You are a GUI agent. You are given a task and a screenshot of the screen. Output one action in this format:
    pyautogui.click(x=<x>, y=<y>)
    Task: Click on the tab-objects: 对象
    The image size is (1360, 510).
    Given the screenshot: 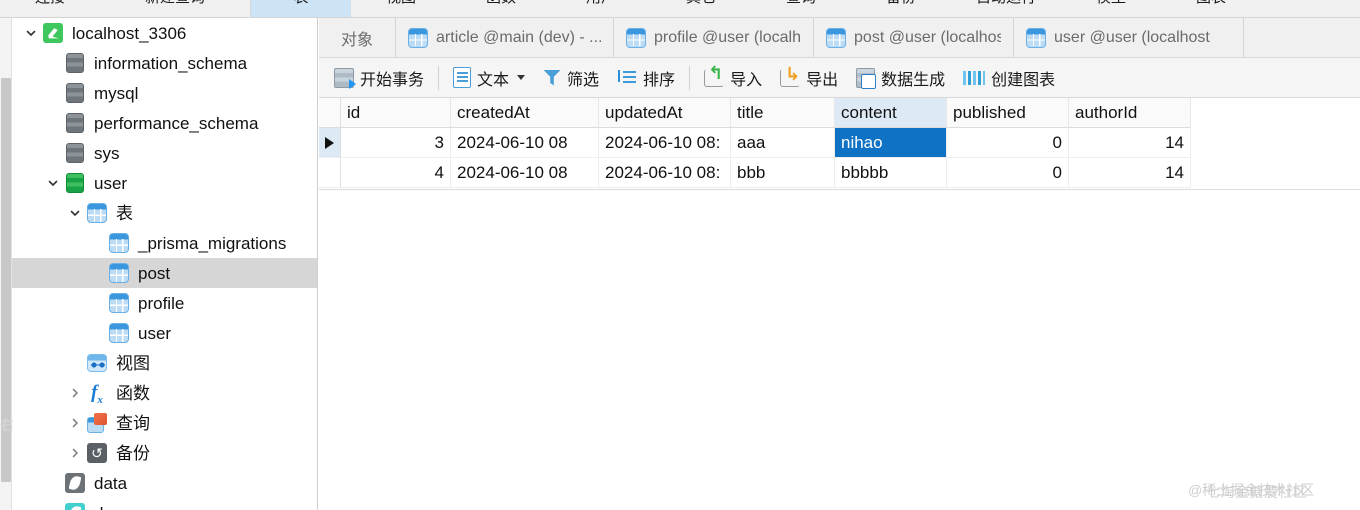 What is the action you would take?
    pyautogui.click(x=358, y=37)
    